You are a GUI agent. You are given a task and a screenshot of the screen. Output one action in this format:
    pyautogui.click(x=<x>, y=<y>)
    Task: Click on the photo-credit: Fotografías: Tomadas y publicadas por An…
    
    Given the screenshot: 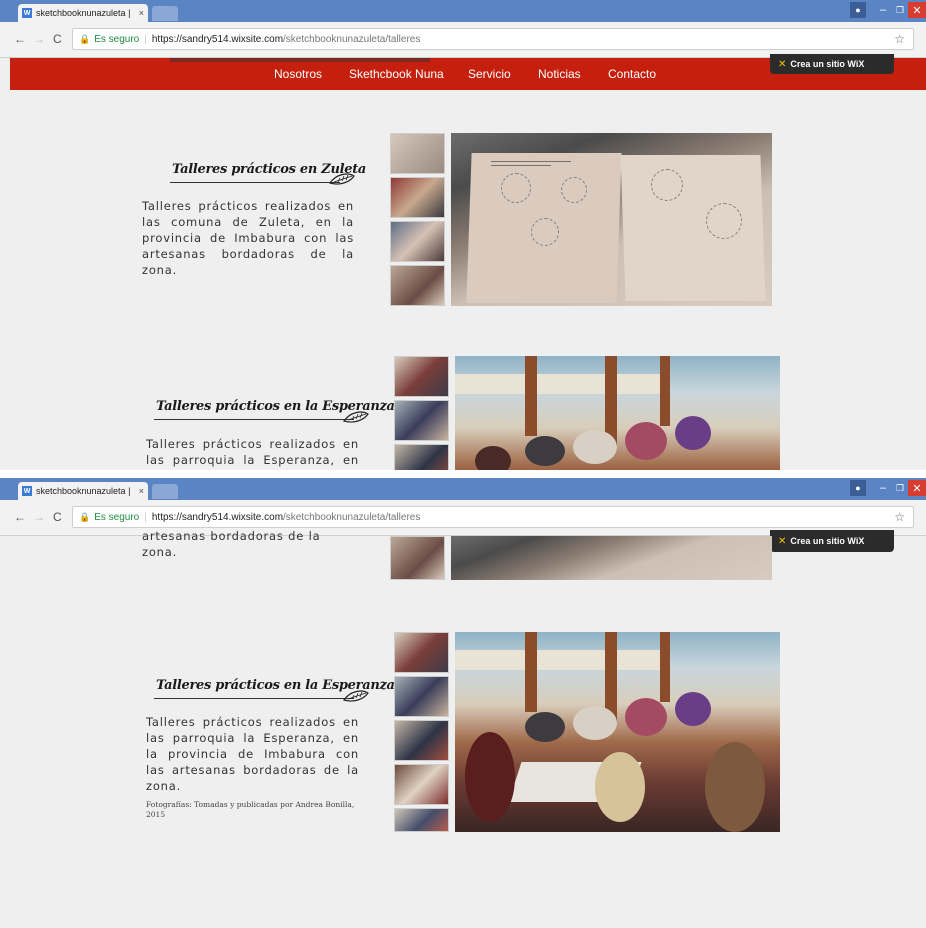 What is the action you would take?
    pyautogui.click(x=250, y=809)
    